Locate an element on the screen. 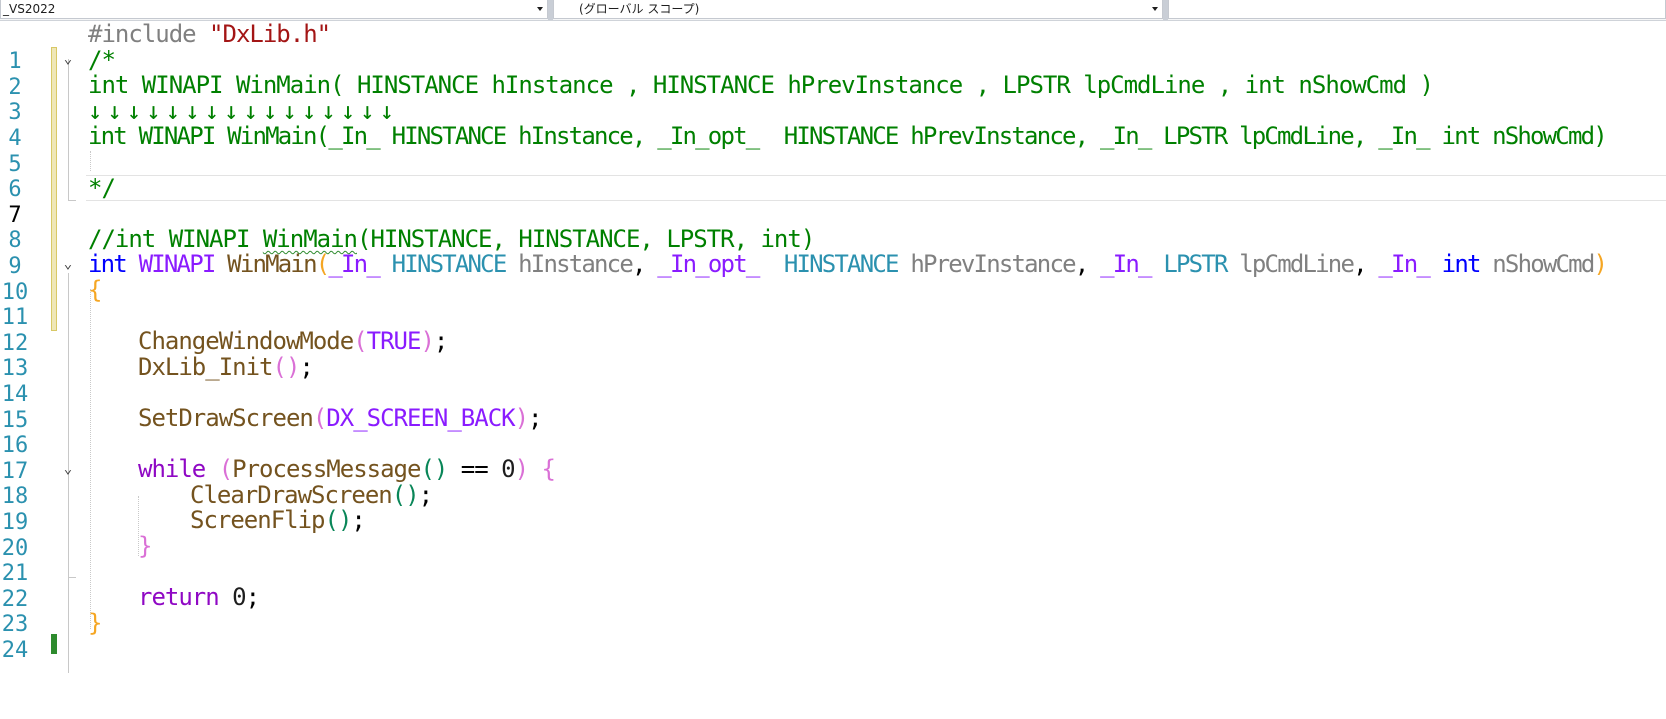 This screenshot has height=719, width=1666. function-call: DxLib_Init is located at coordinates (205, 366).